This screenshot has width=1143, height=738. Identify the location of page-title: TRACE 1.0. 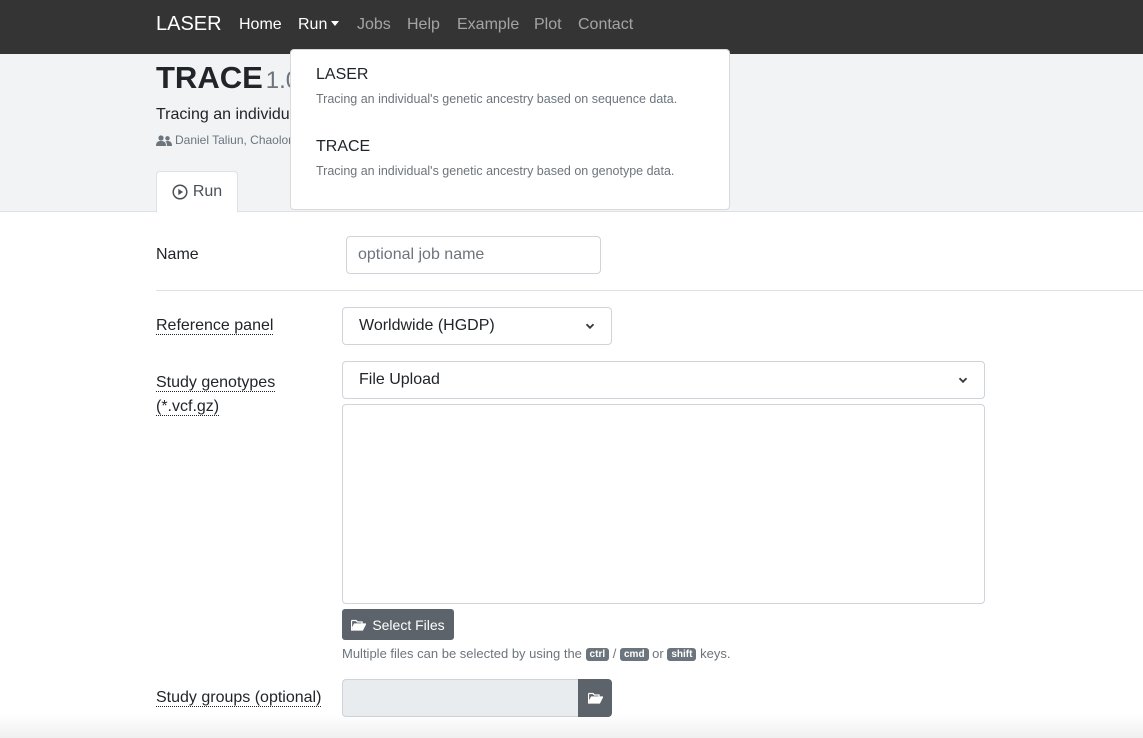
(227, 78).